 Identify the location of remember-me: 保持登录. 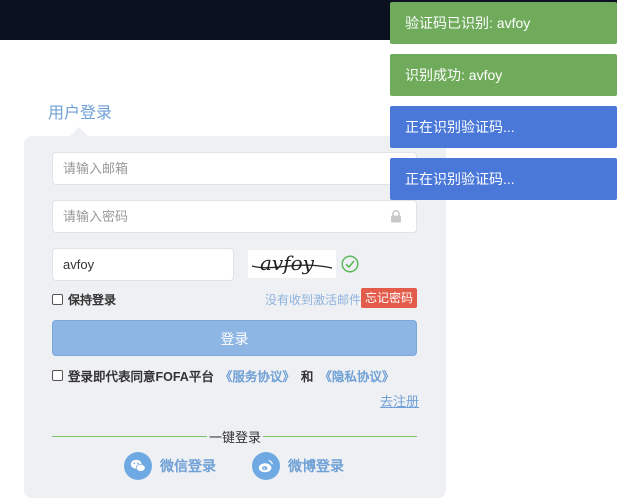
(84, 299).